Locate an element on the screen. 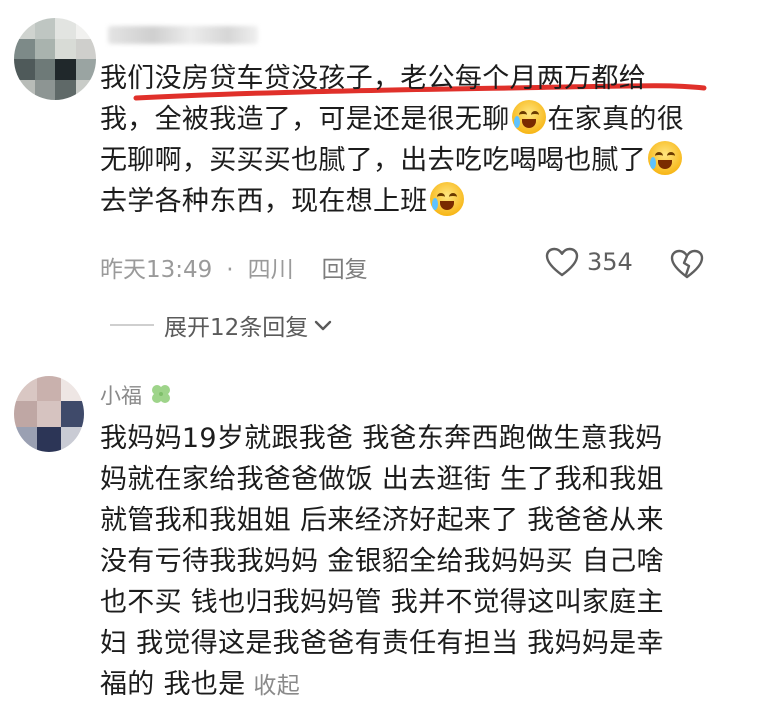 The width and height of the screenshot is (760, 720). comment1-meta: 昨天13:49 · 四川 回复 is located at coordinates (241, 267).